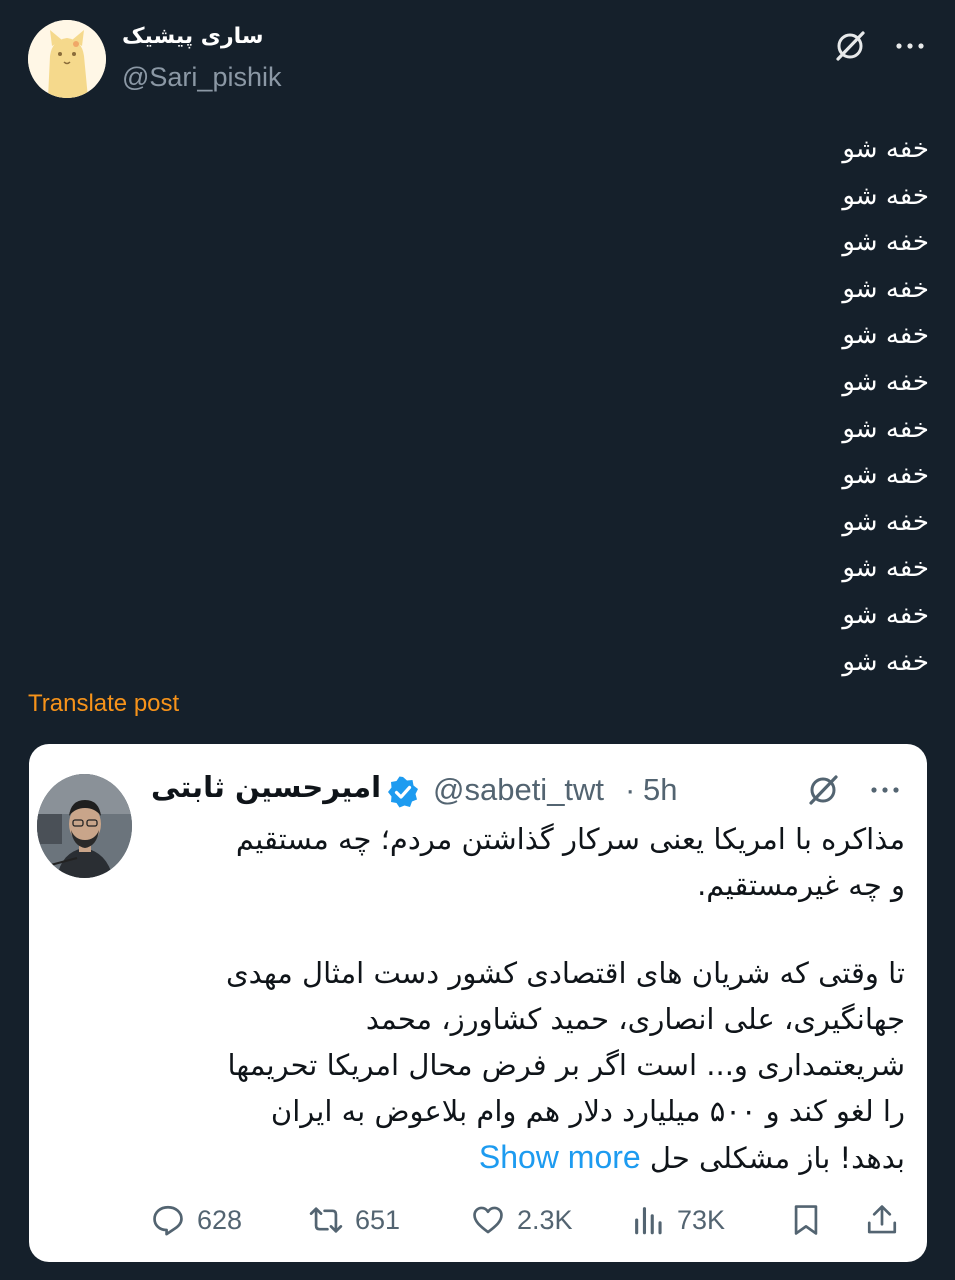 The height and width of the screenshot is (1280, 955). What do you see at coordinates (201, 77) in the screenshot?
I see `author-handle: @Sari_pishik` at bounding box center [201, 77].